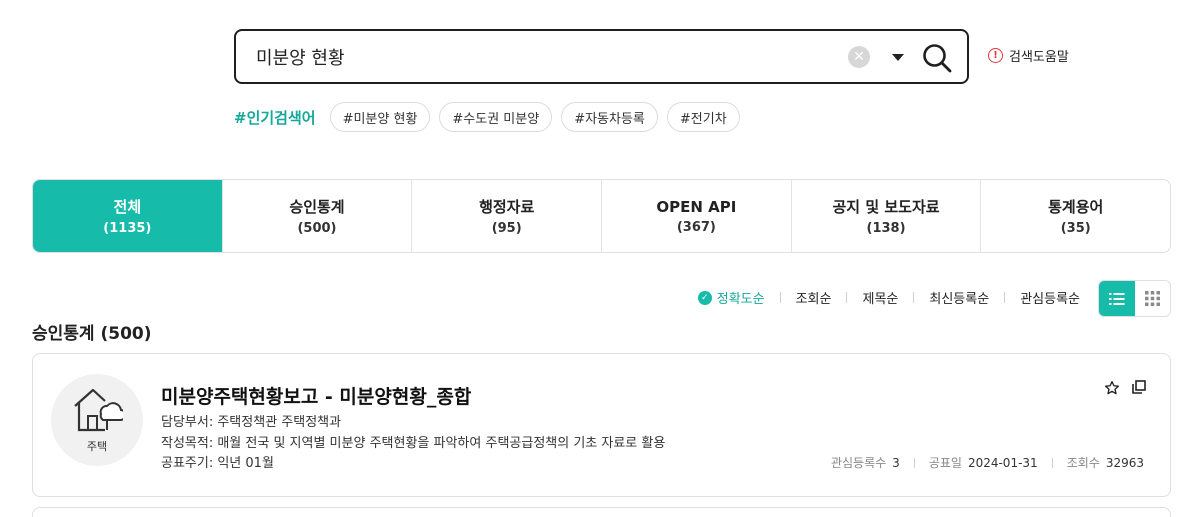 This screenshot has width=1200, height=517. Describe the element at coordinates (859, 57) in the screenshot. I see `clear-icon: ✕` at that location.